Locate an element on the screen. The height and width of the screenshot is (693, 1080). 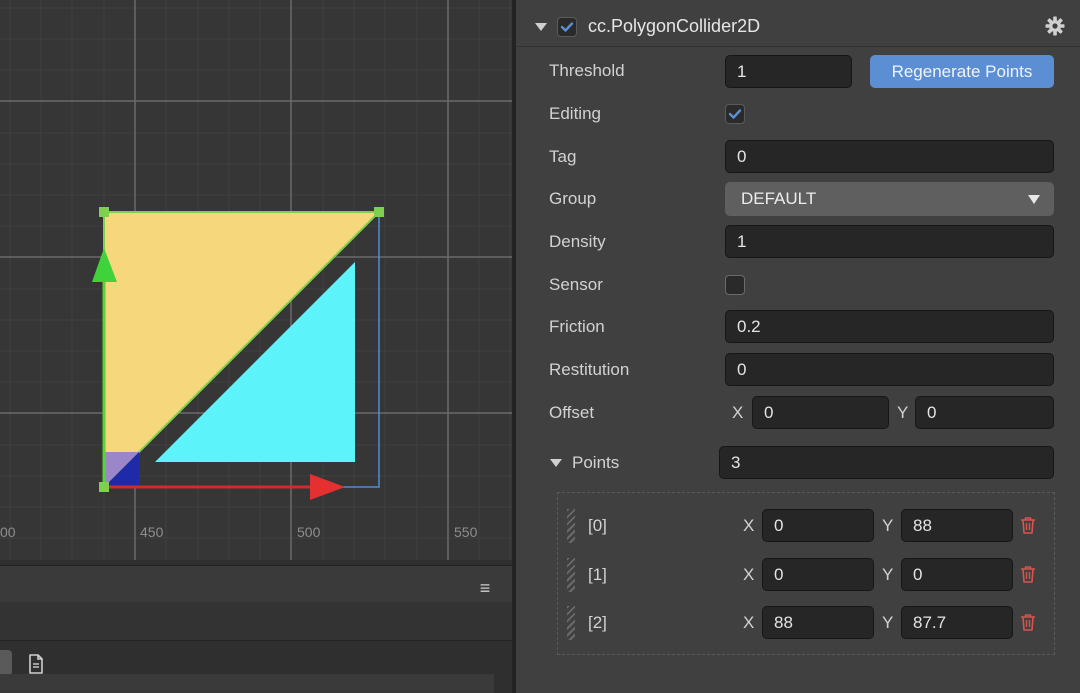
group-label: Group is located at coordinates (573, 198).